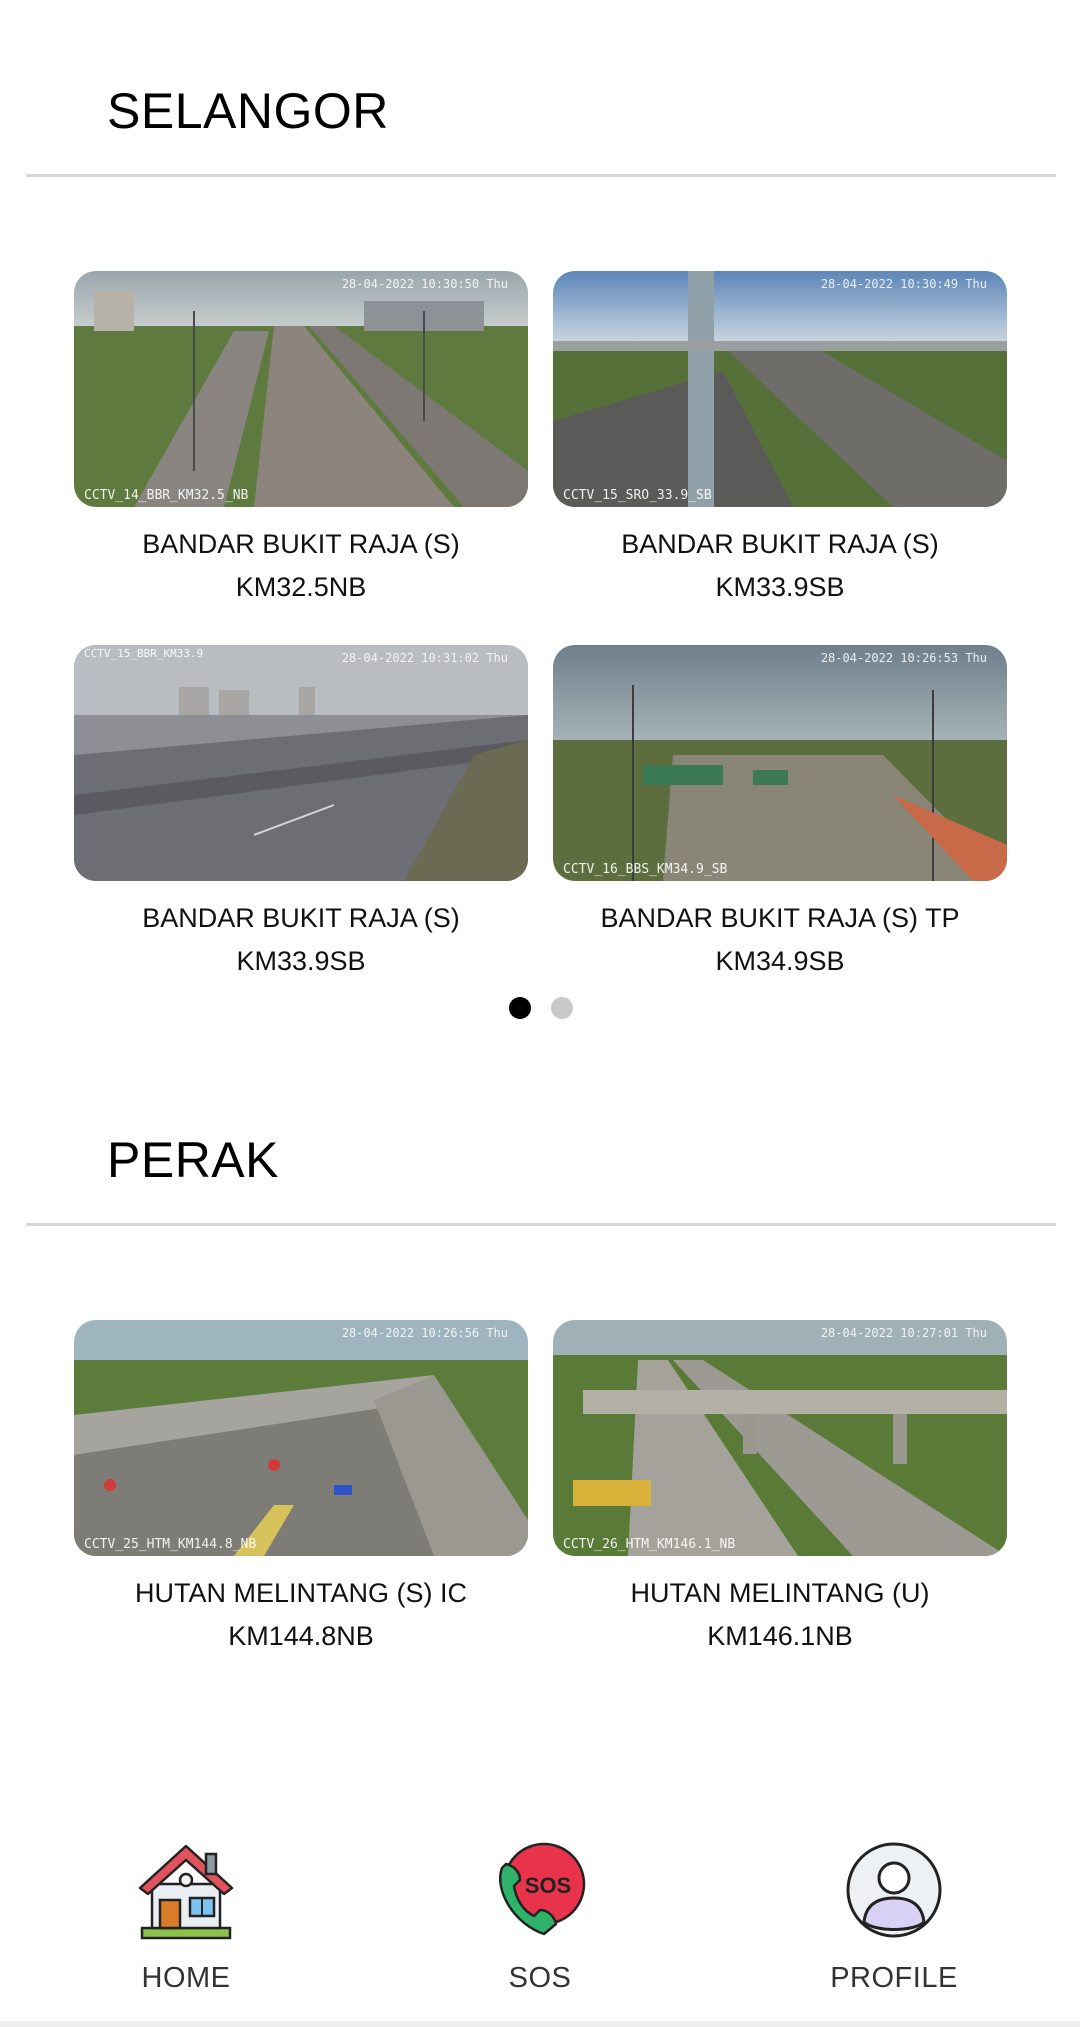 This screenshot has width=1080, height=2027. Describe the element at coordinates (649, 1544) in the screenshot. I see `camera-id-overlay: CCTV_26_HTM_KM146.1_NB` at that location.